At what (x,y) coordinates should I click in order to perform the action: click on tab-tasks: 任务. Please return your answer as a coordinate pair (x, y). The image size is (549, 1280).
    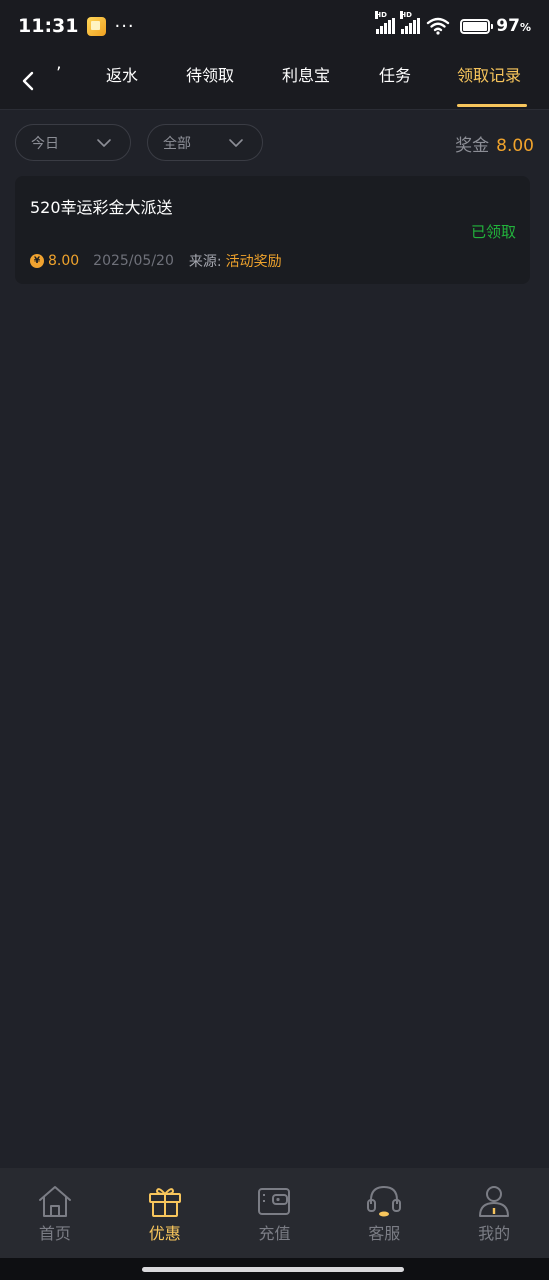
    Looking at the image, I should click on (395, 81).